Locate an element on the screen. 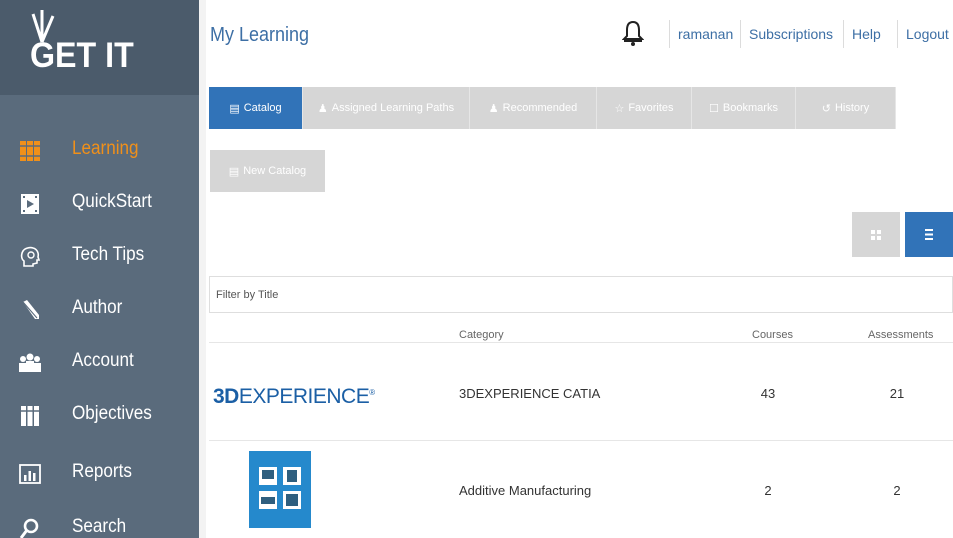 This screenshot has height=538, width=953. grid-icon is located at coordinates (876, 234).